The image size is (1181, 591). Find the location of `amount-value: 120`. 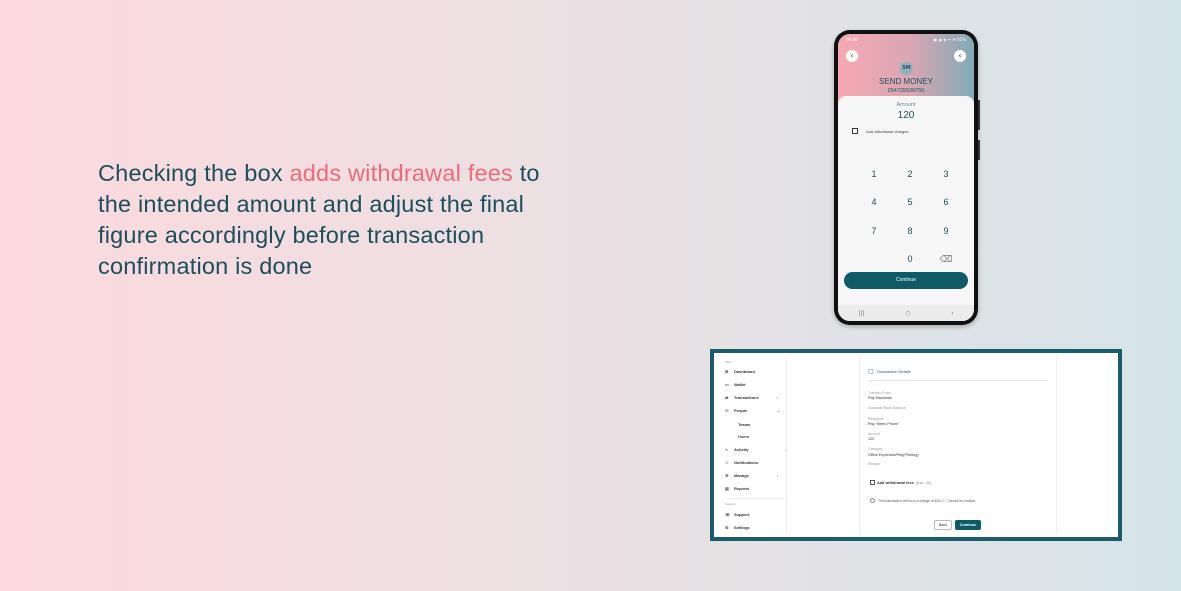

amount-value: 120 is located at coordinates (906, 115).